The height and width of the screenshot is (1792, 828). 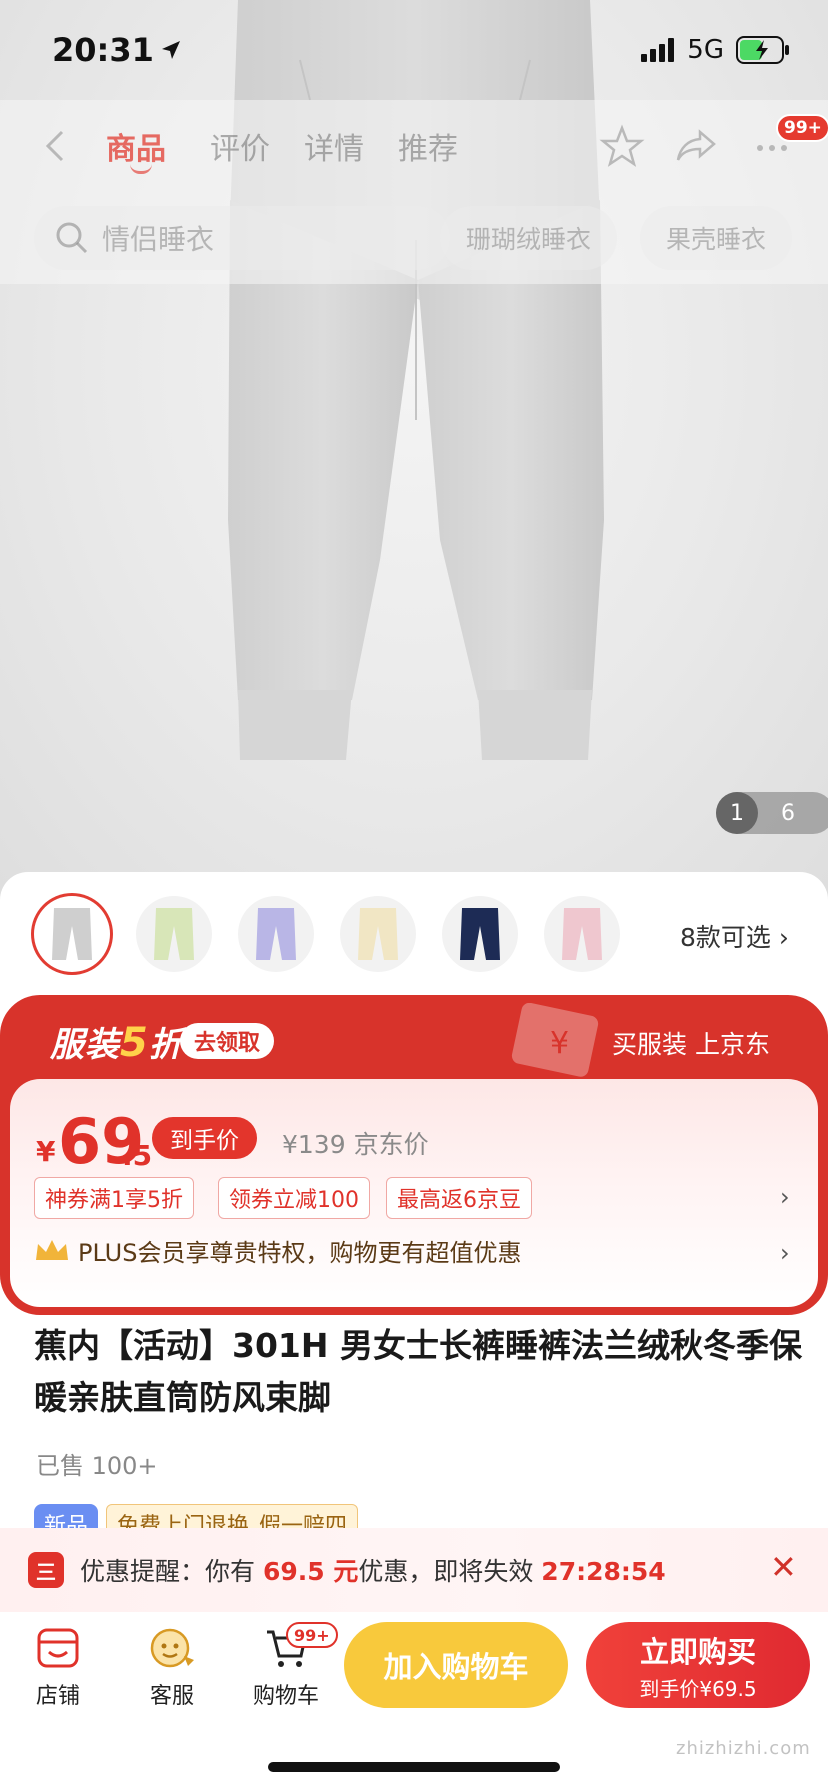 What do you see at coordinates (698, 1688) in the screenshot?
I see `buy-now-subprice: 到手价¥69.5` at bounding box center [698, 1688].